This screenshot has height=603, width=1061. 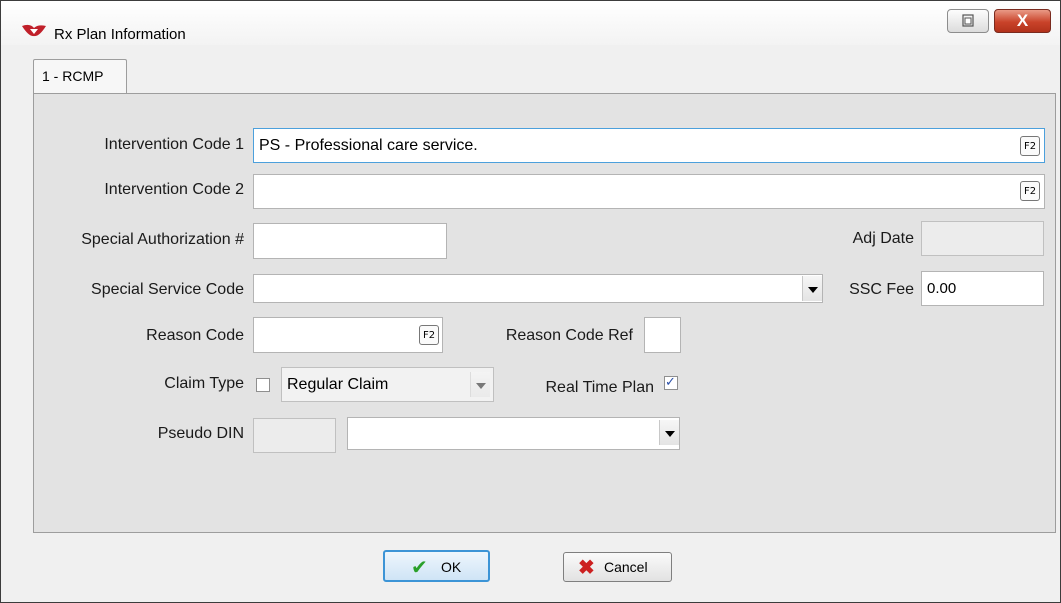 I want to click on special-service-code-select, so click(x=538, y=288).